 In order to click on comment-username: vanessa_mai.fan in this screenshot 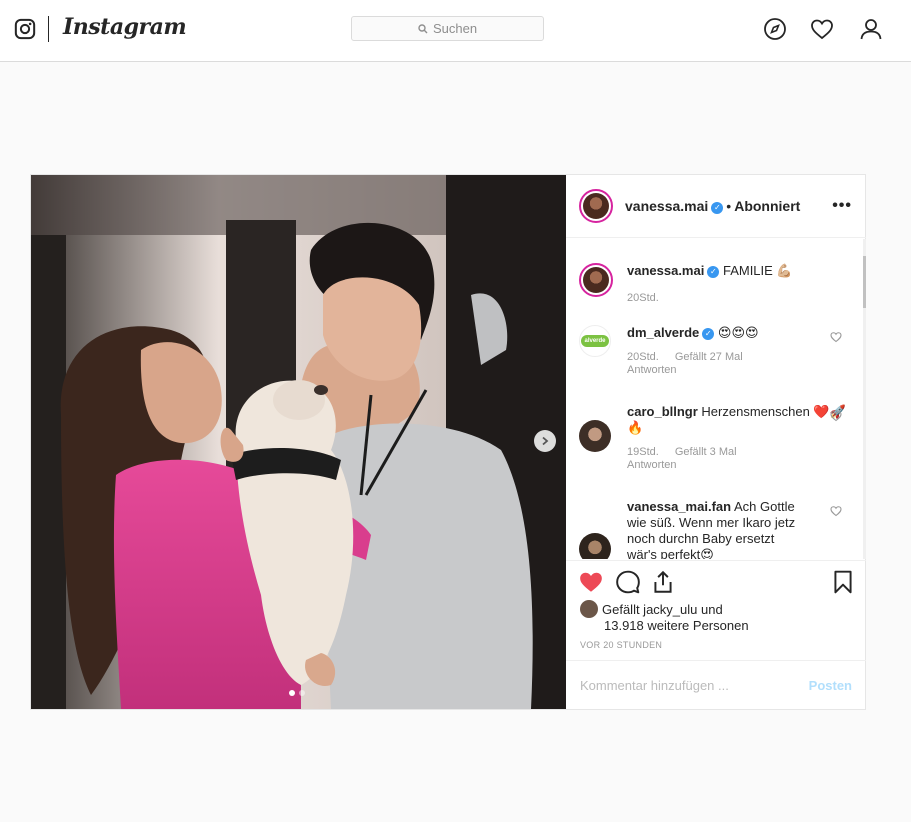, I will do `click(679, 506)`.